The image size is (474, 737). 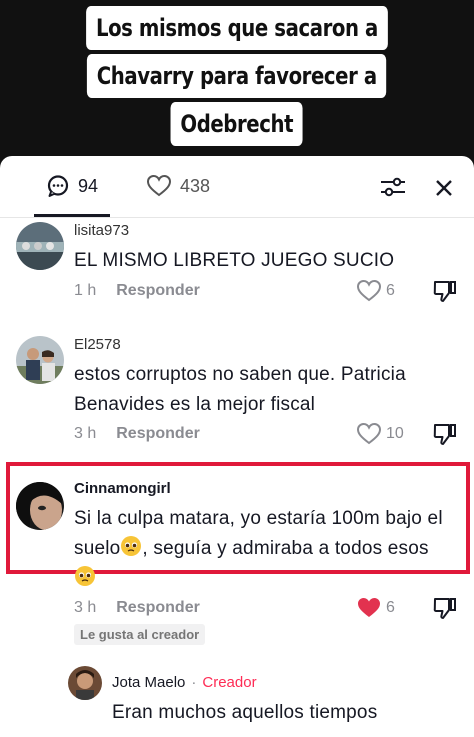 What do you see at coordinates (88, 185) in the screenshot?
I see `comments-count: 94` at bounding box center [88, 185].